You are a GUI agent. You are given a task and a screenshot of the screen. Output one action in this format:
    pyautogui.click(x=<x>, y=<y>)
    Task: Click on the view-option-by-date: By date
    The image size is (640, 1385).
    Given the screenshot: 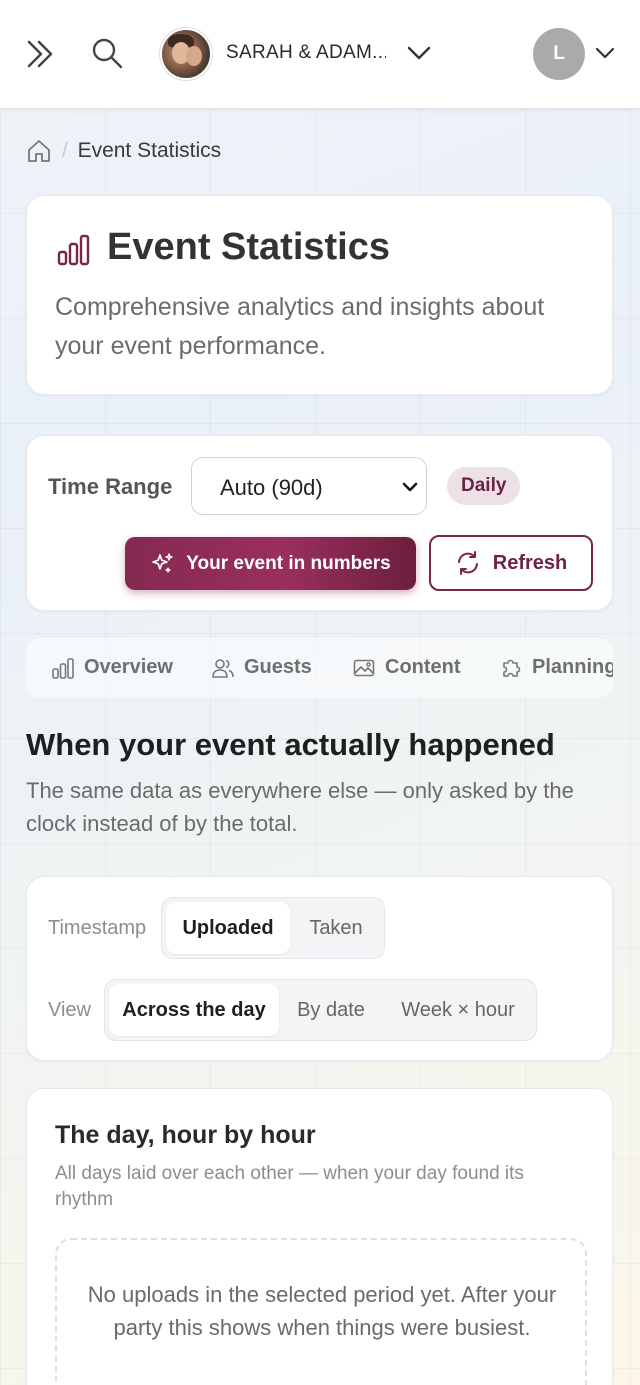 What is the action you would take?
    pyautogui.click(x=331, y=1010)
    